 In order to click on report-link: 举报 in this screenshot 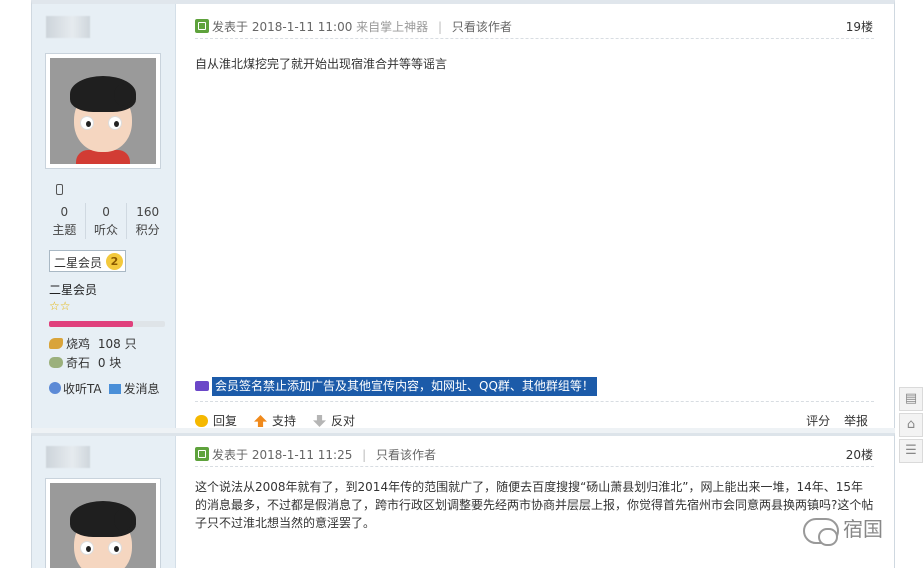, I will do `click(856, 421)`.